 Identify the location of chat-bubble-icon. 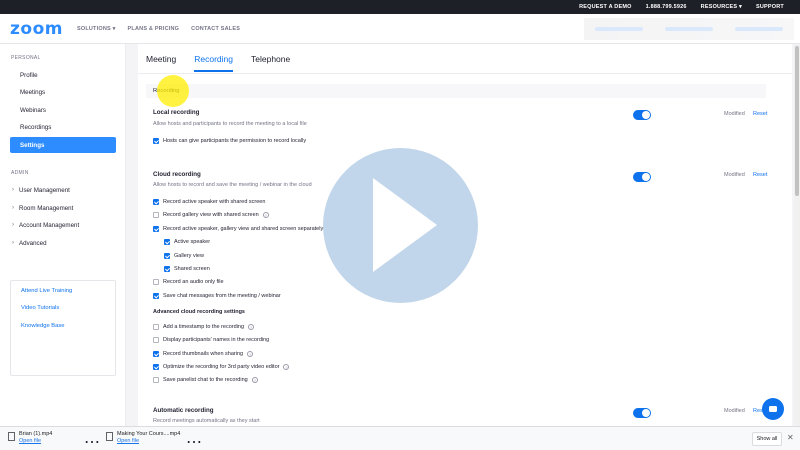
(773, 409).